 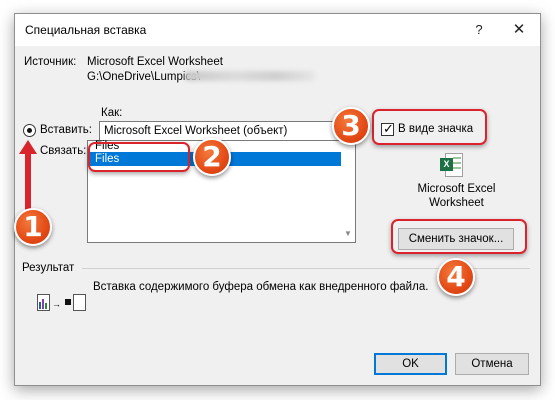 I want to click on source-path: G:\OneDrive\Lumpics\, so click(x=144, y=77).